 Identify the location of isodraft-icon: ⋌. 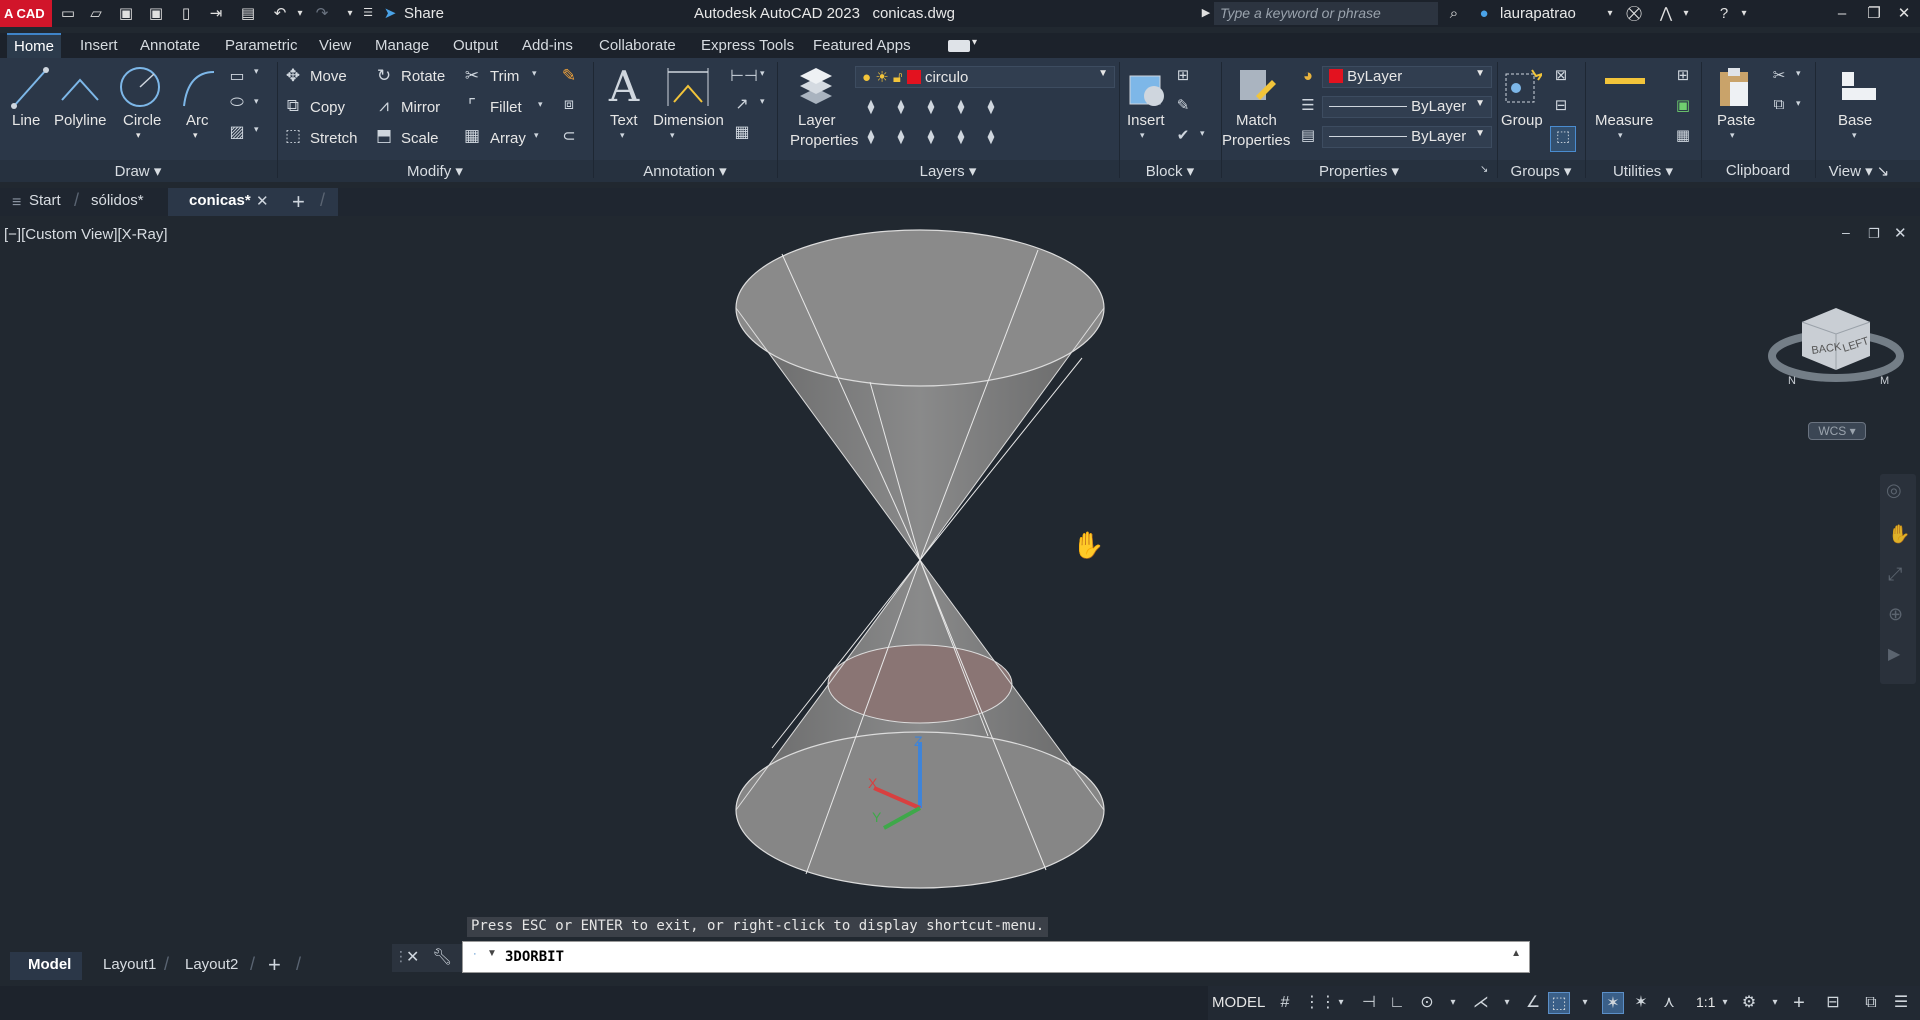
(1481, 1003).